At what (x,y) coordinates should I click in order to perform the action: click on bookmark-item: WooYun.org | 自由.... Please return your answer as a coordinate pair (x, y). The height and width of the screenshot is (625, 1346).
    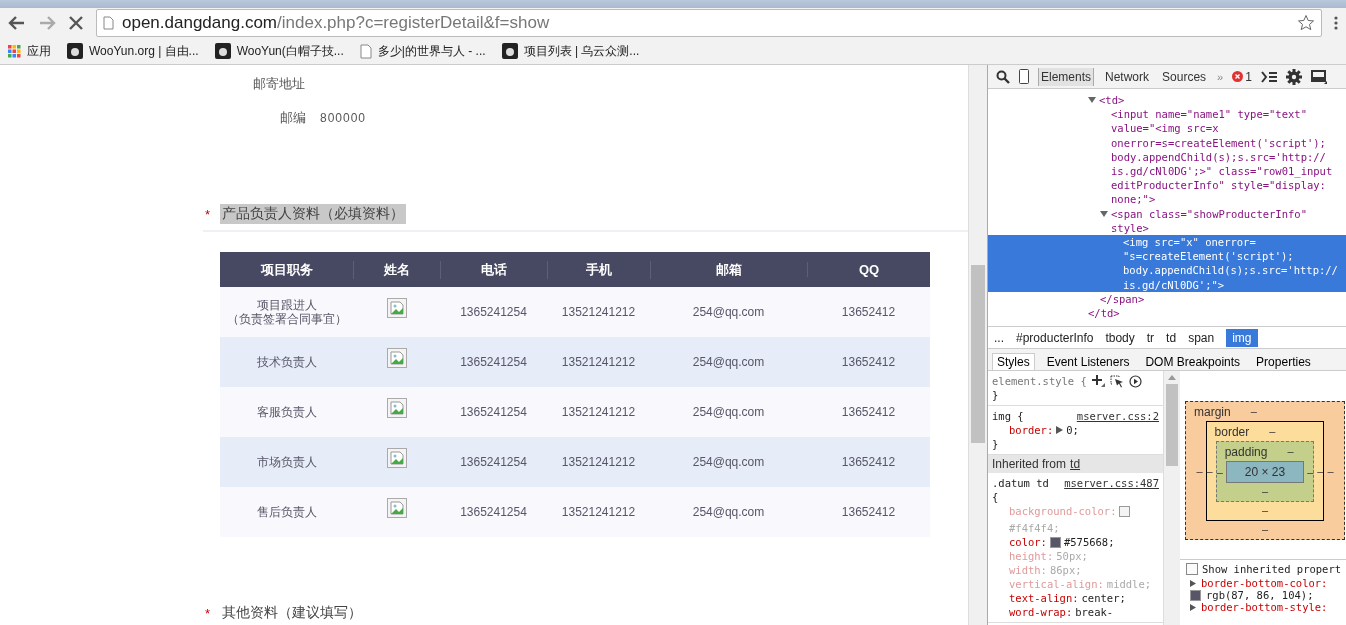
    Looking at the image, I should click on (133, 51).